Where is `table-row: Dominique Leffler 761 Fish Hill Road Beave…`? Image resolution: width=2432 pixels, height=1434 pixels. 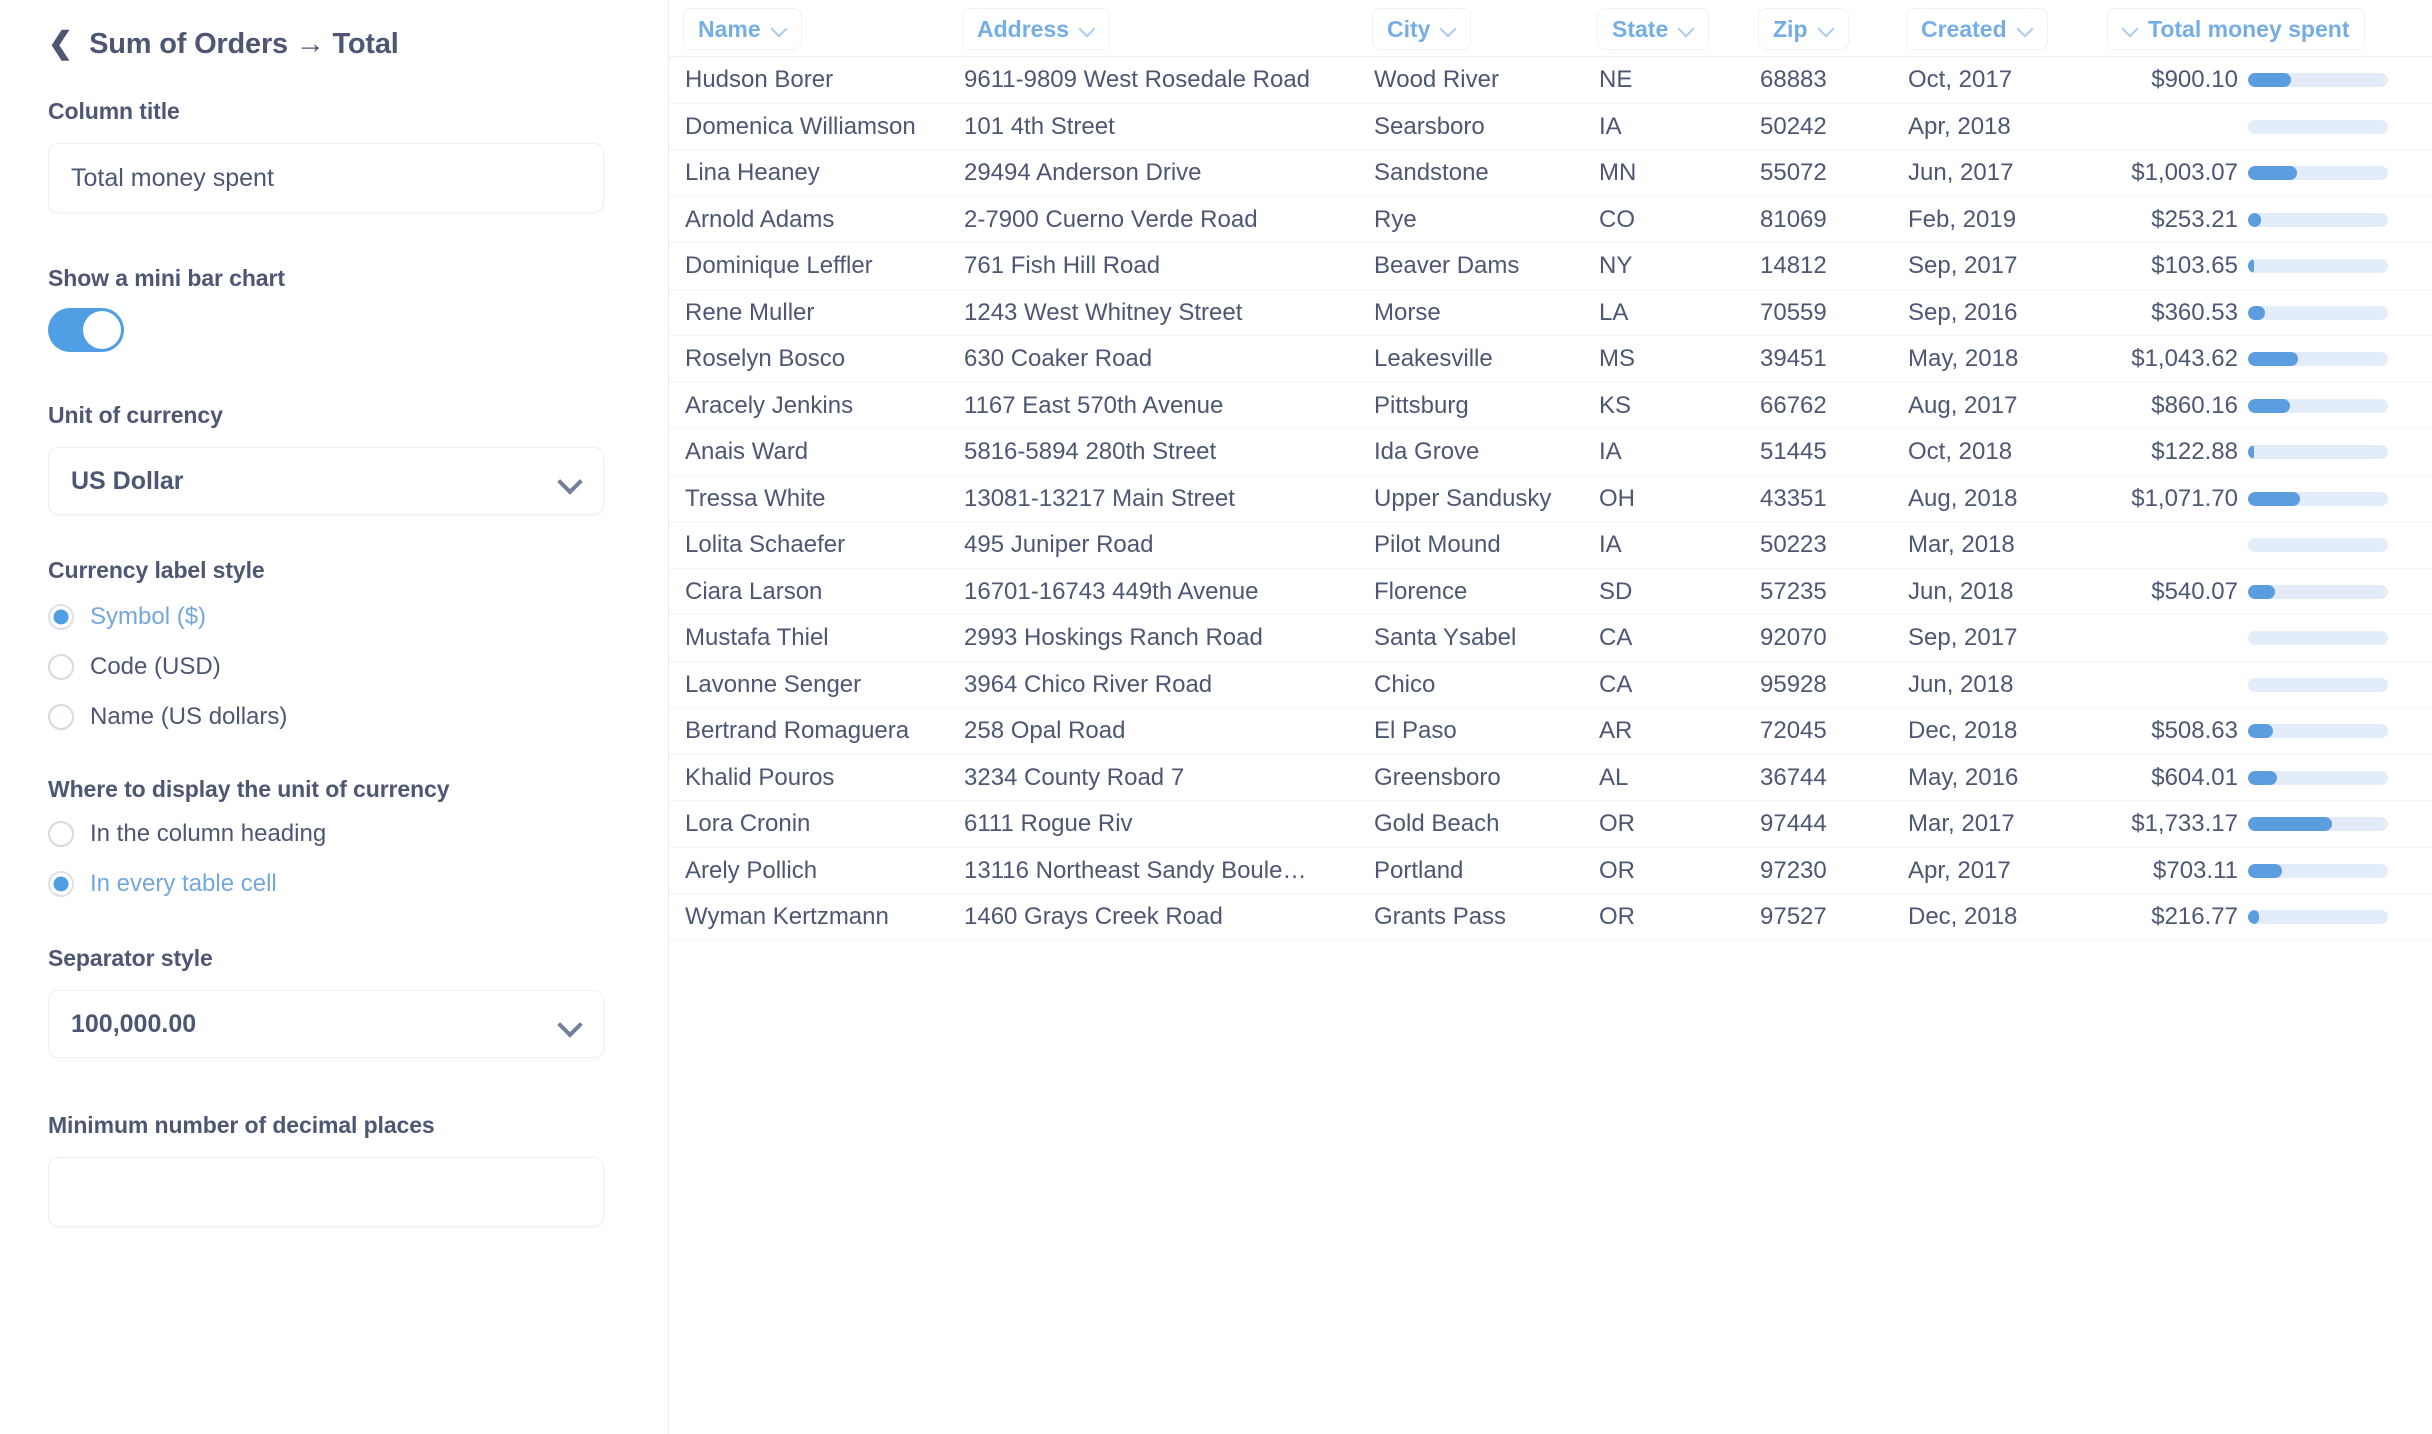 table-row: Dominique Leffler 761 Fish Hill Road Beave… is located at coordinates (1550, 266).